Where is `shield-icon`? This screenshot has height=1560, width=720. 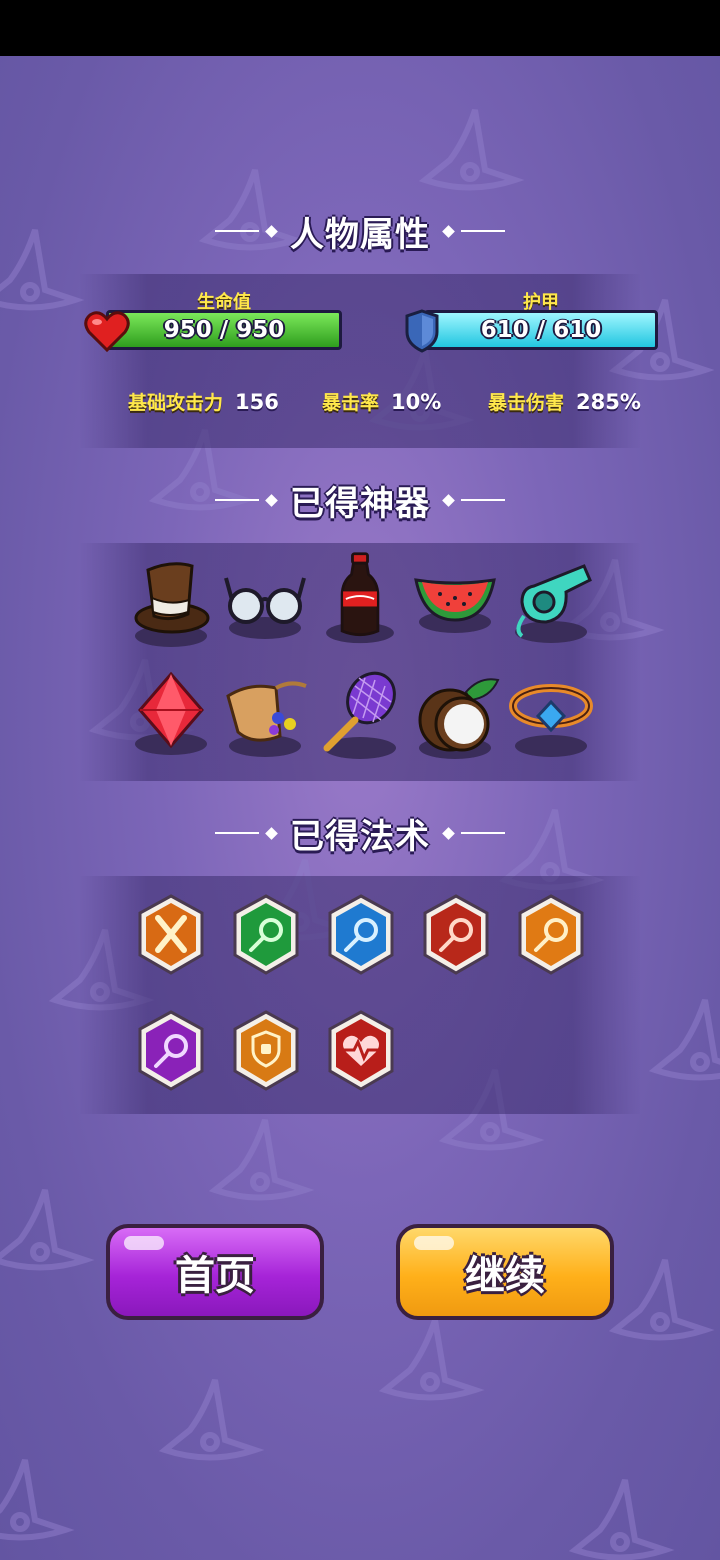 shield-icon is located at coordinates (266, 1051).